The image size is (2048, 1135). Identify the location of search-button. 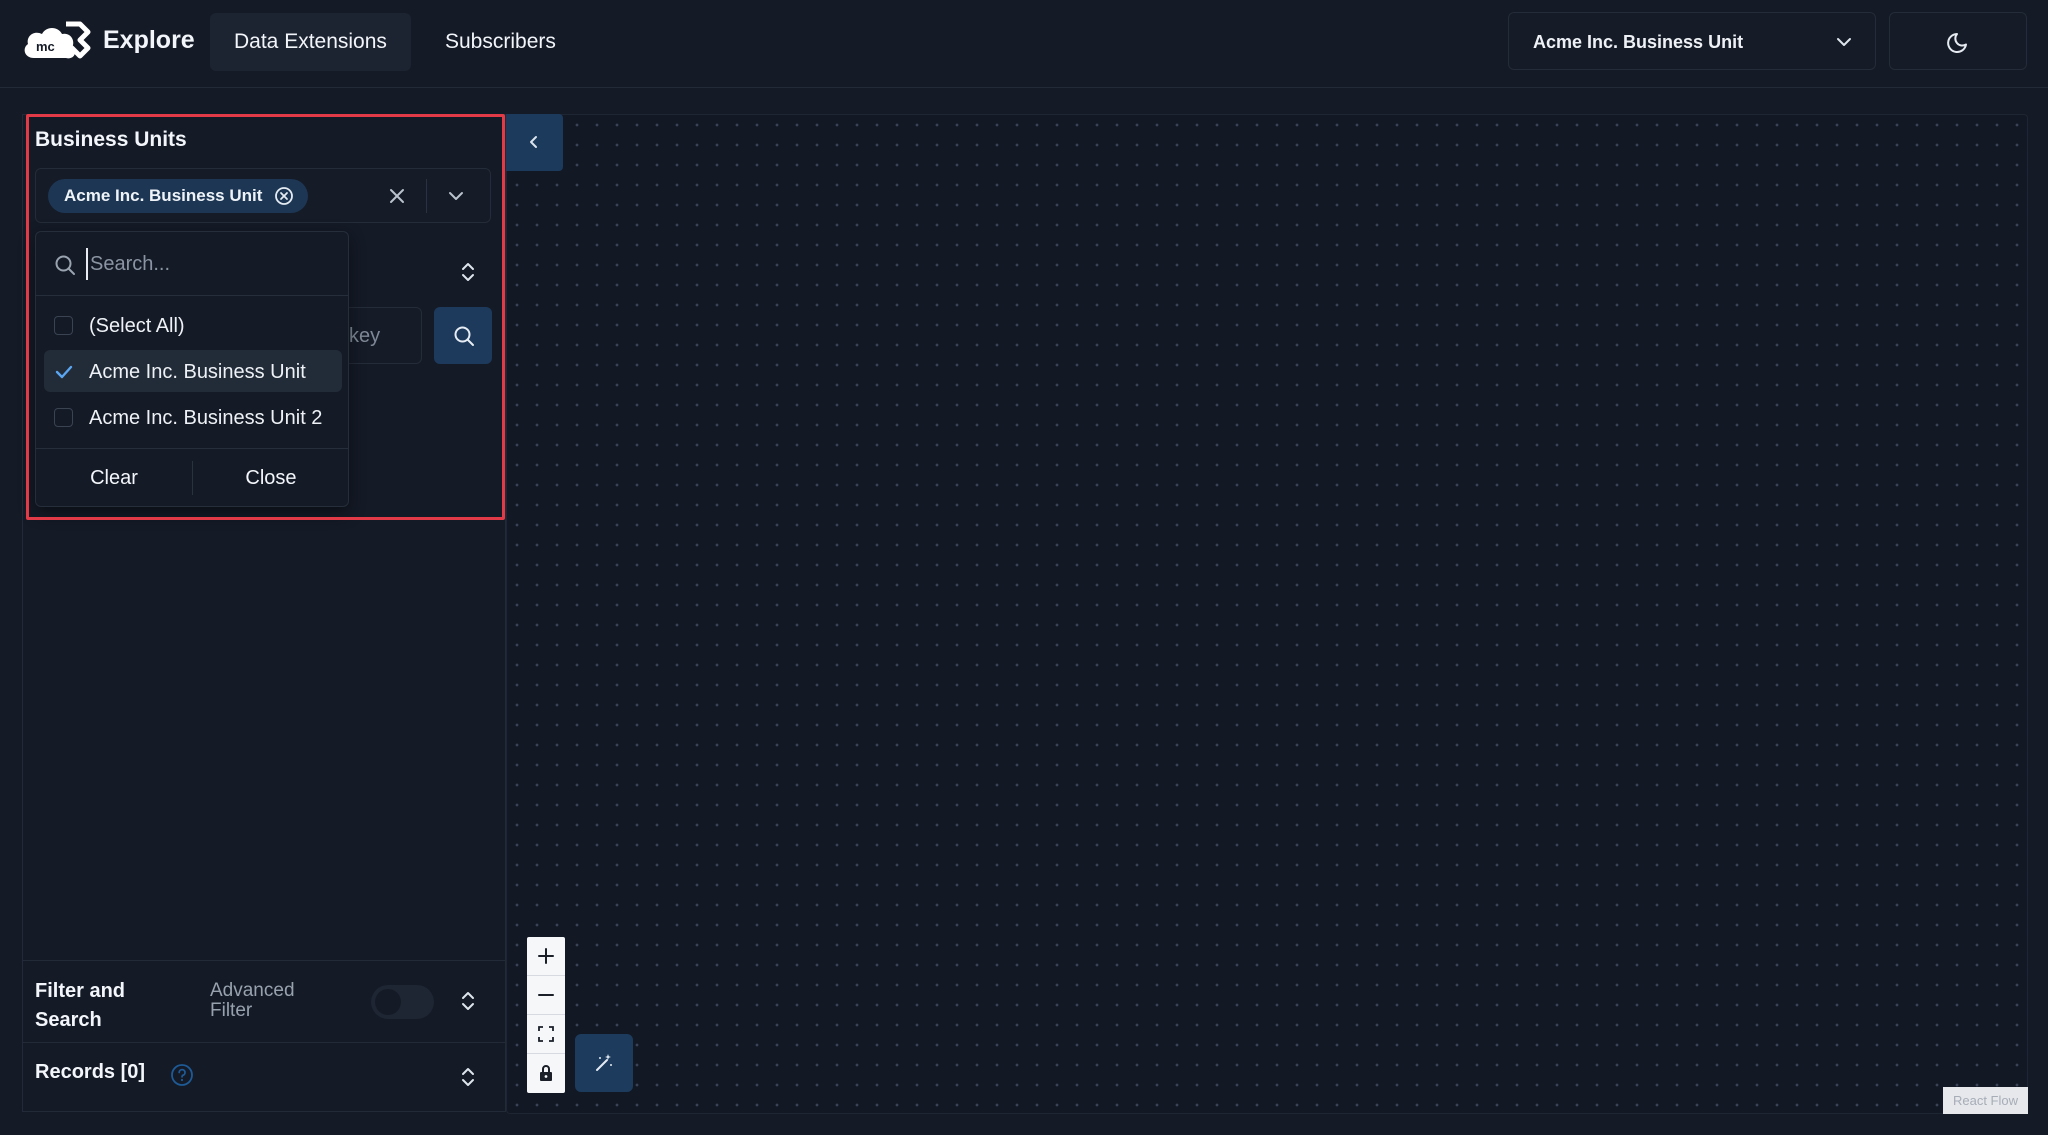
(463, 335).